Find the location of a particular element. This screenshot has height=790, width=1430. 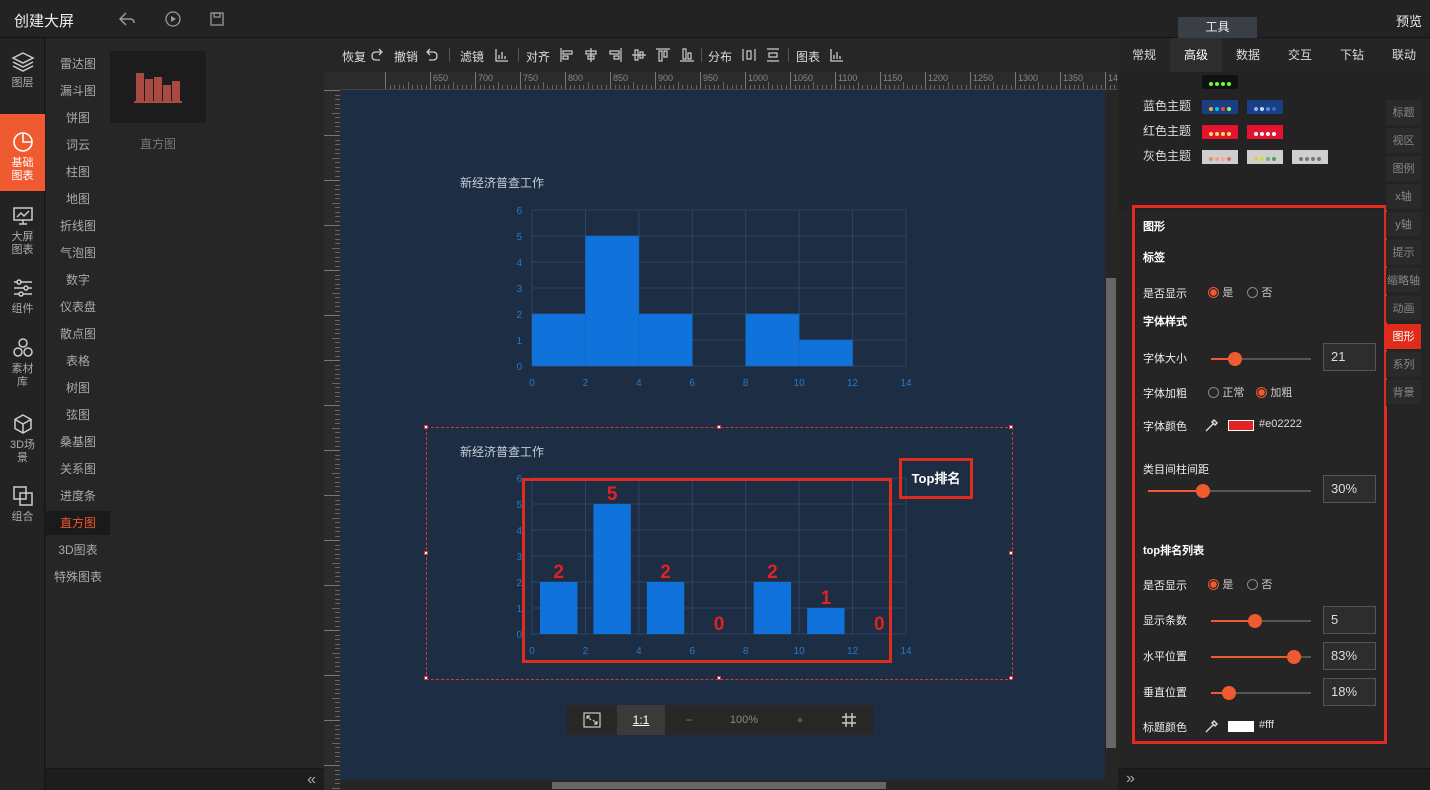

radio-yes is located at coordinates (1213, 292).